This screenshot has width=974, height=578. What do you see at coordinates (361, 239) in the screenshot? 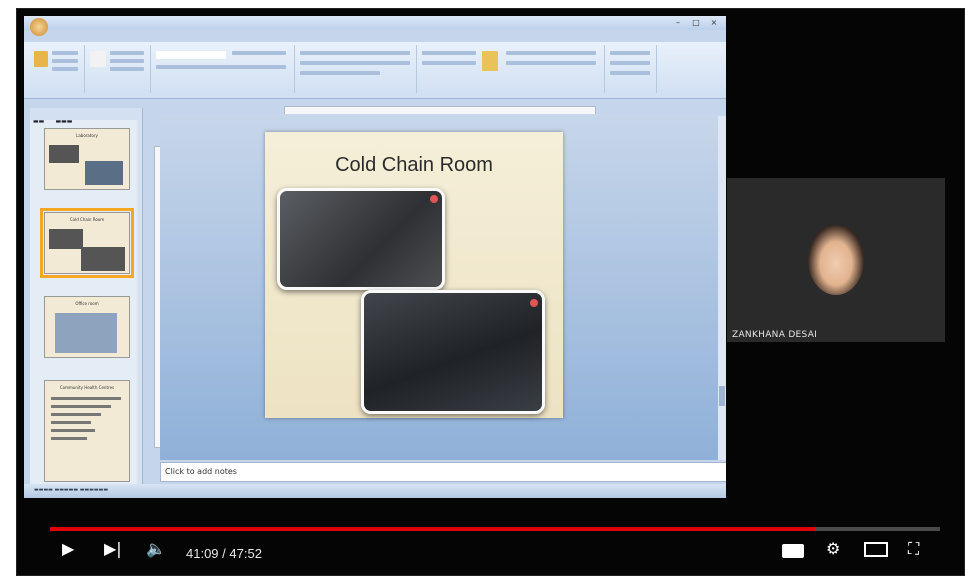
I see `slide-photo-top` at bounding box center [361, 239].